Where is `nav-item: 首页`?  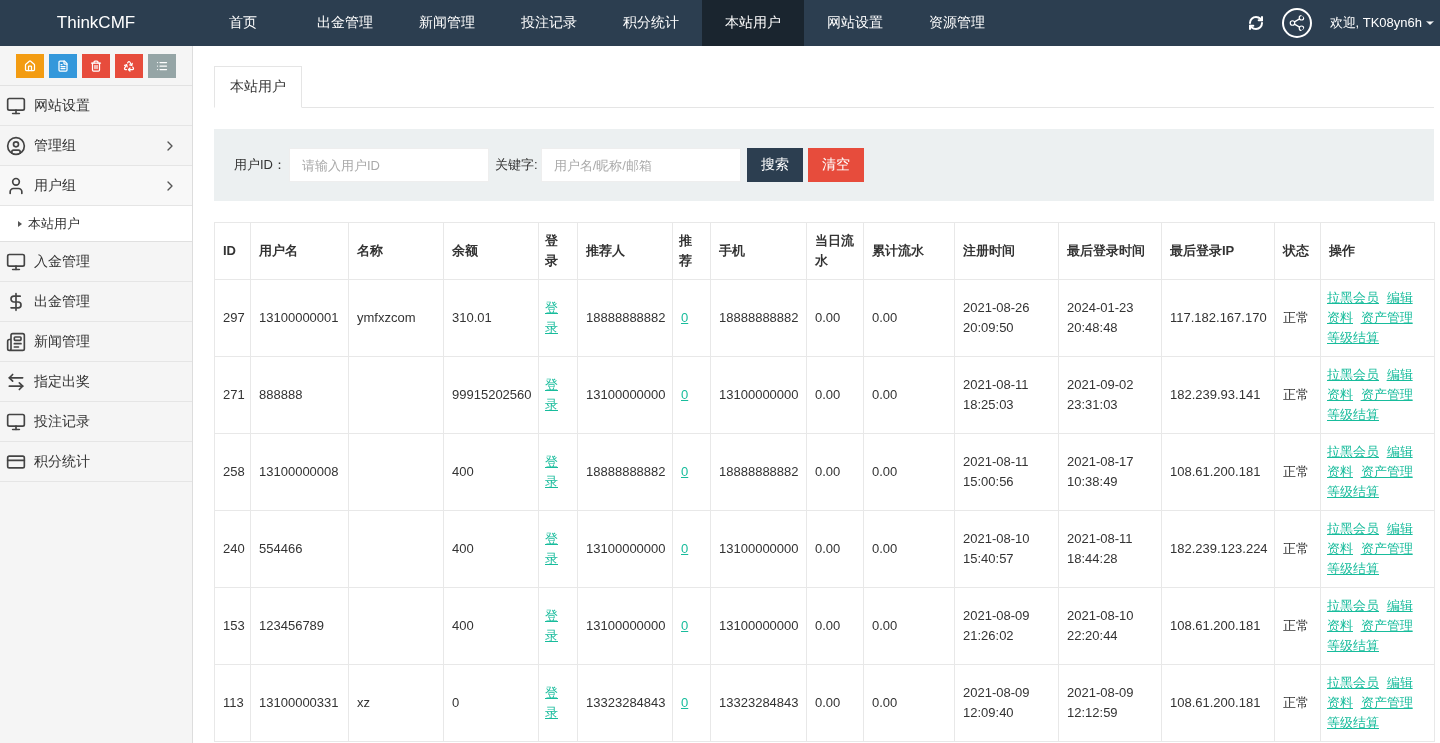
nav-item: 首页 is located at coordinates (243, 23).